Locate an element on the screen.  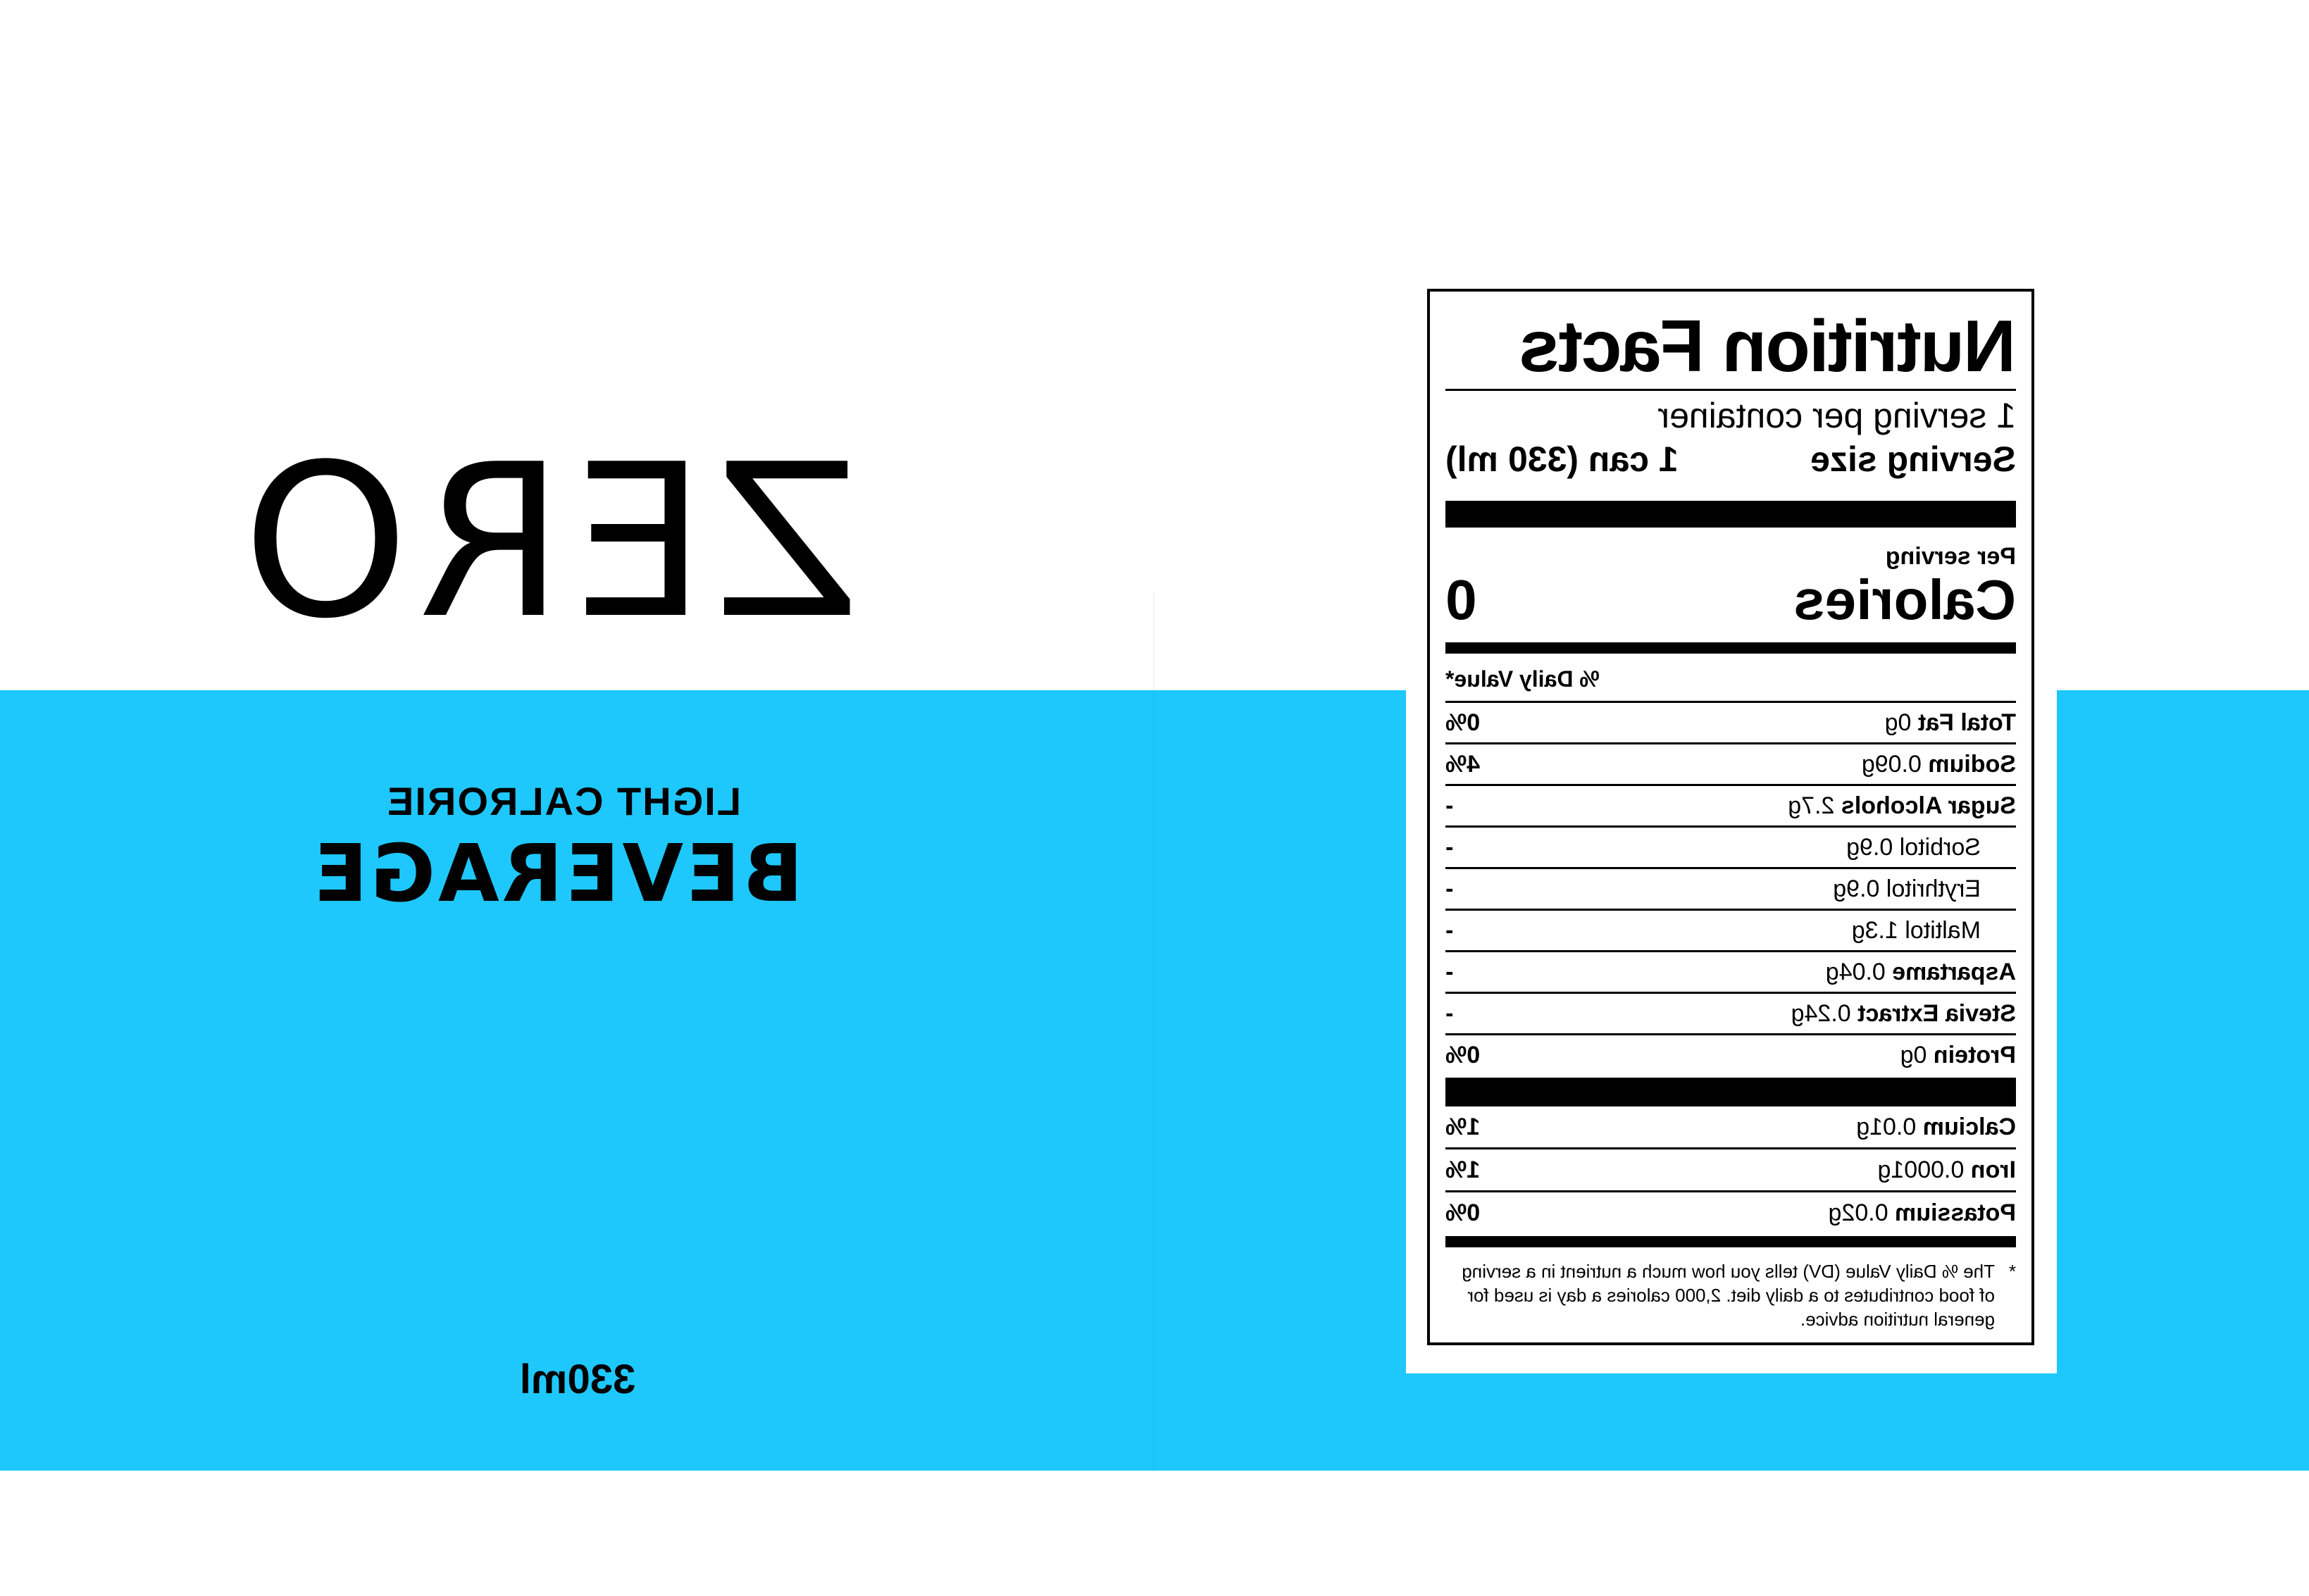
nutrient-row: Erythritol 0.9g - is located at coordinates (1730, 888).